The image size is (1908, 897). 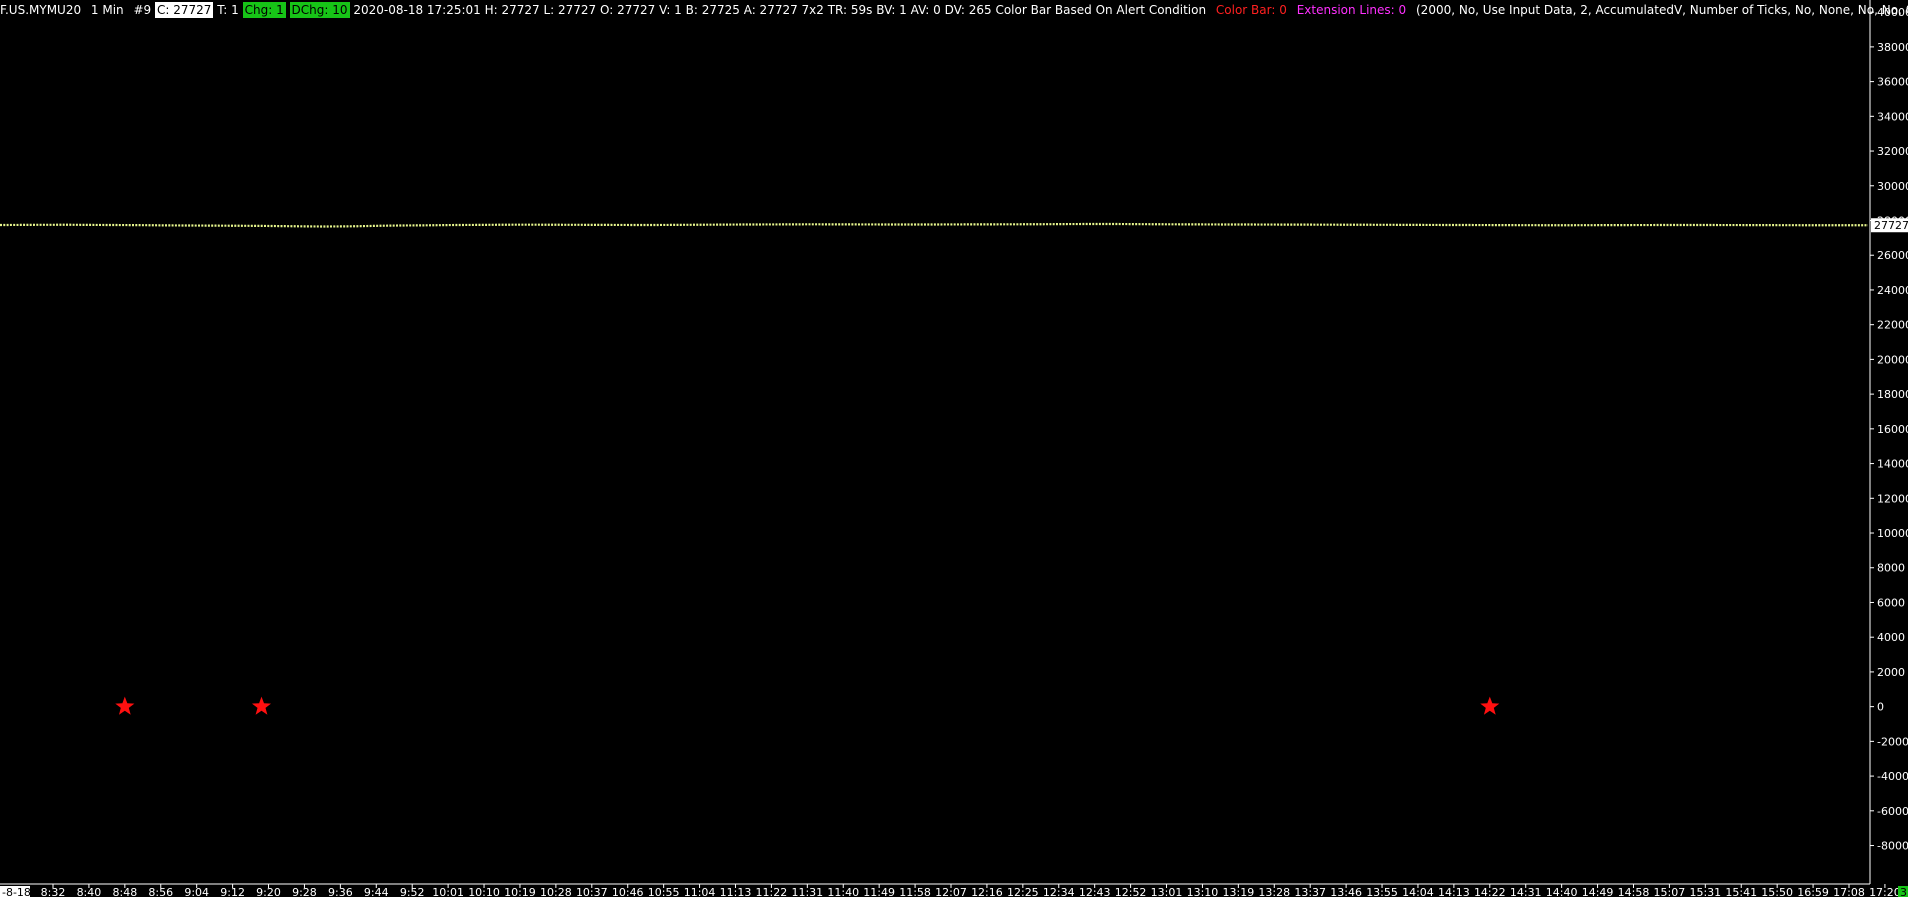 I want to click on price-line-layer, so click(x=934, y=225).